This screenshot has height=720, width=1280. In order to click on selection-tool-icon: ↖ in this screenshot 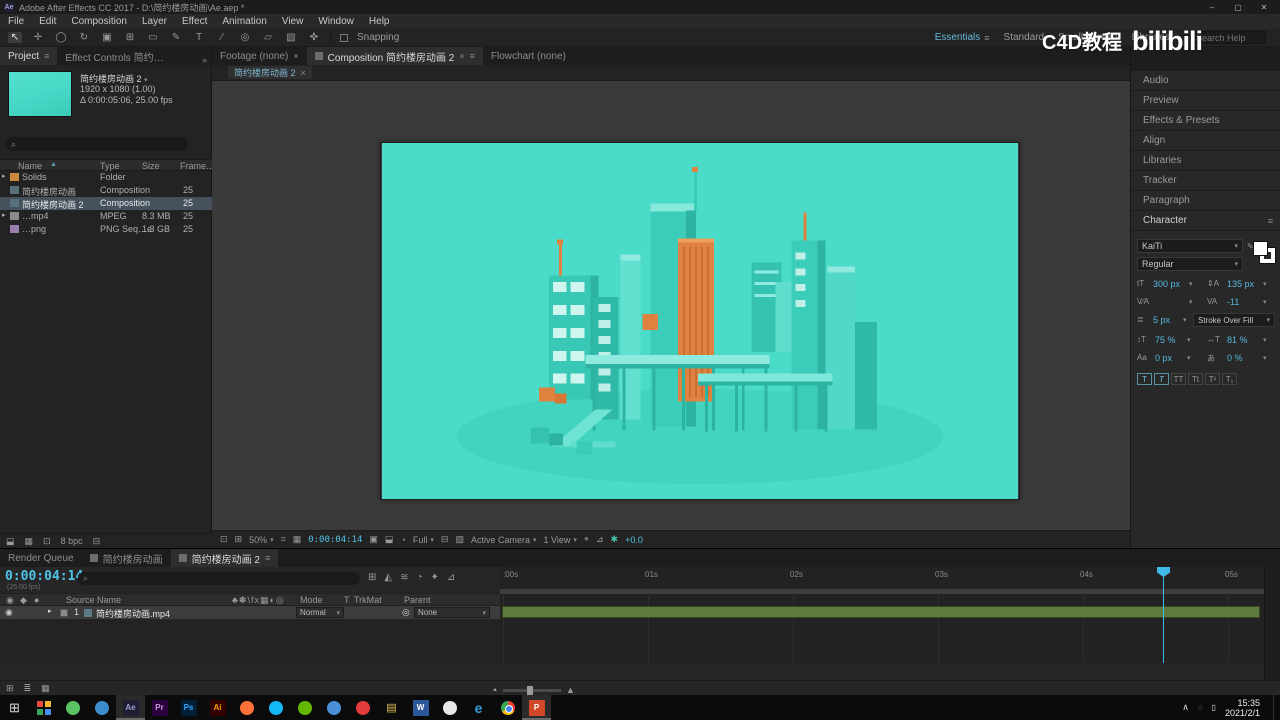, I will do `click(15, 37)`.